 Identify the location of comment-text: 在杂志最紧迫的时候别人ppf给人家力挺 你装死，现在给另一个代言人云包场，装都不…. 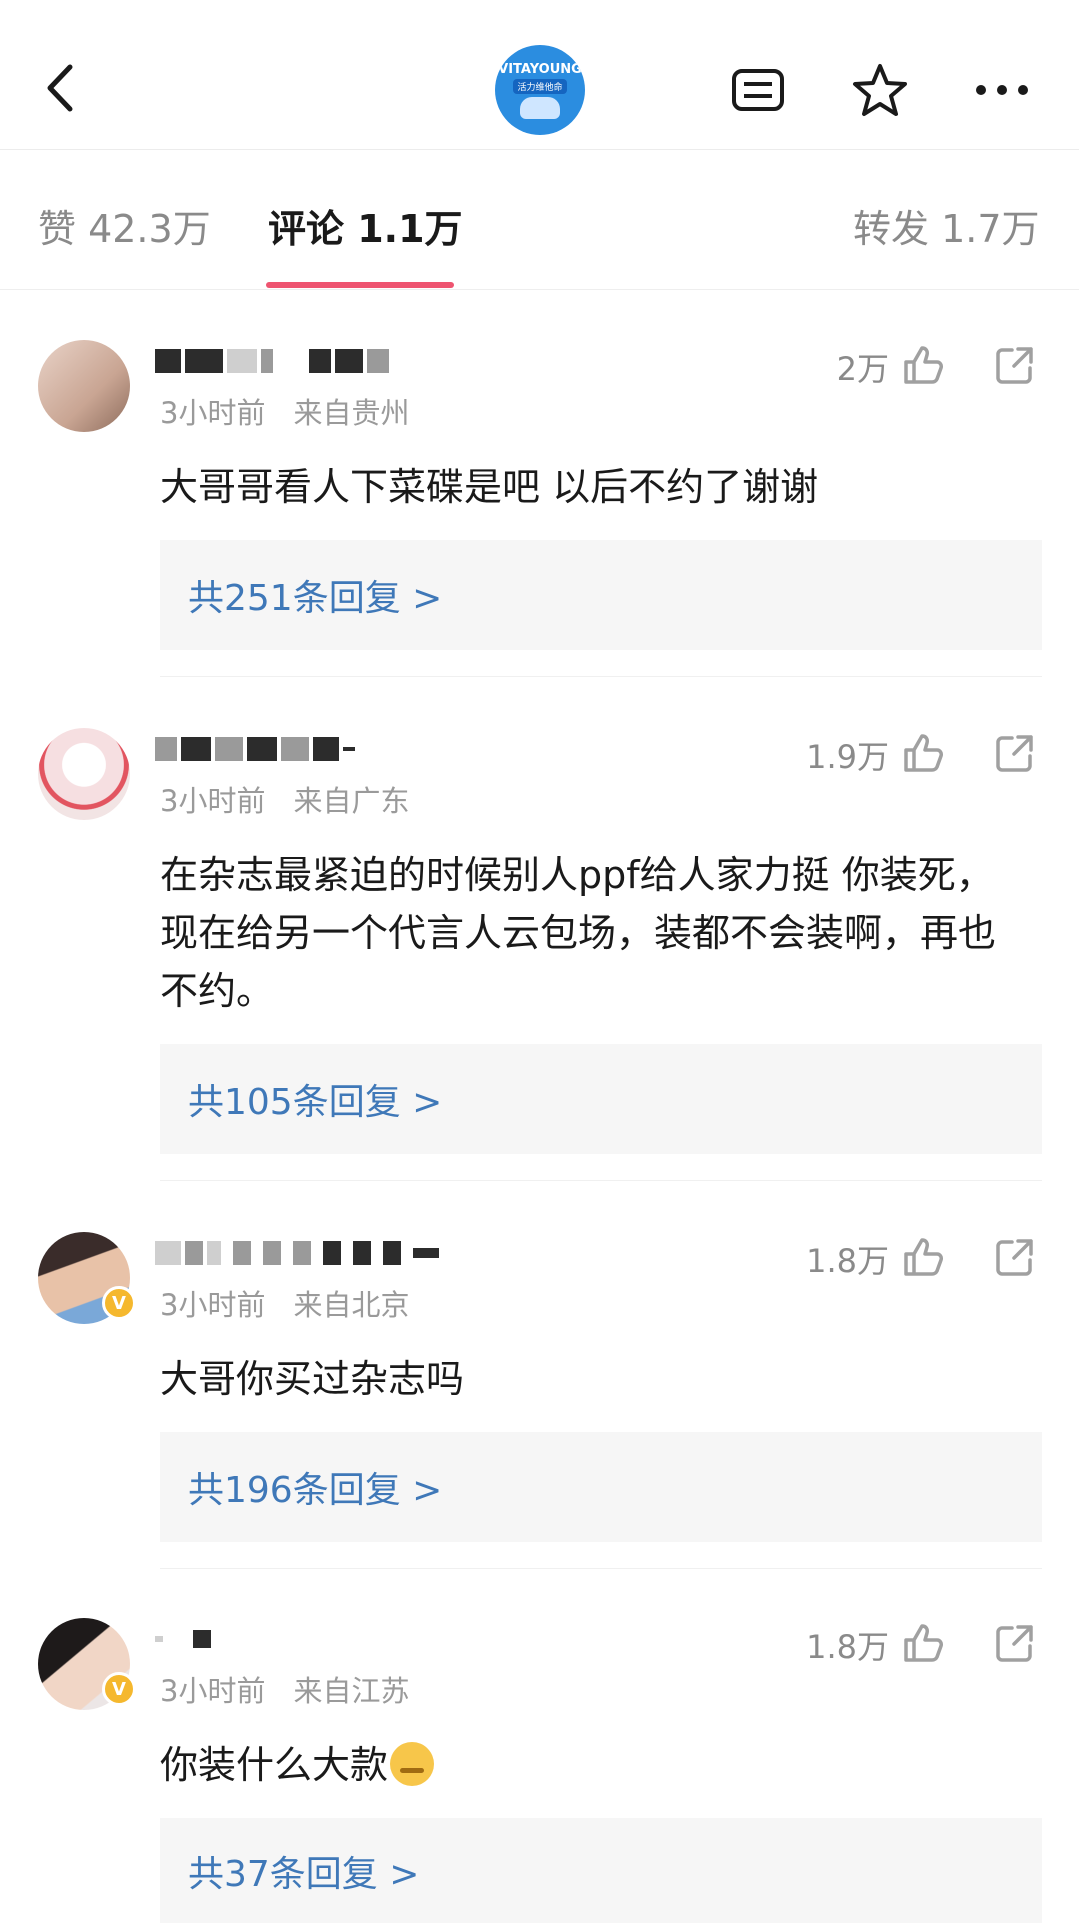
(578, 933).